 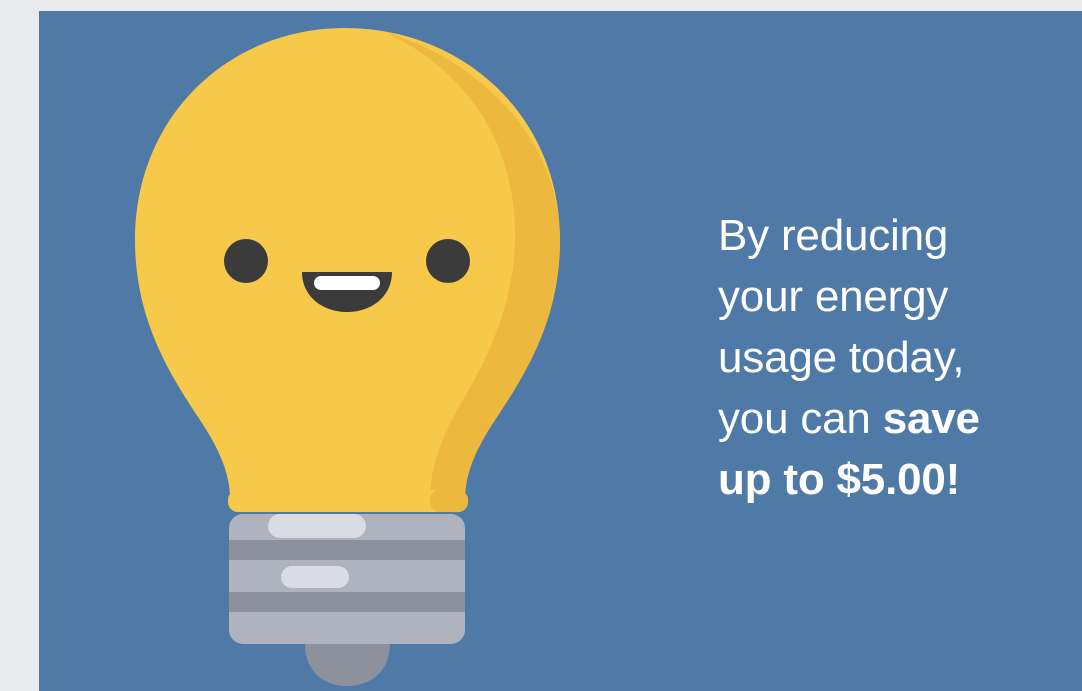 What do you see at coordinates (800, 418) in the screenshot?
I see `promo-line-4-regular: you can` at bounding box center [800, 418].